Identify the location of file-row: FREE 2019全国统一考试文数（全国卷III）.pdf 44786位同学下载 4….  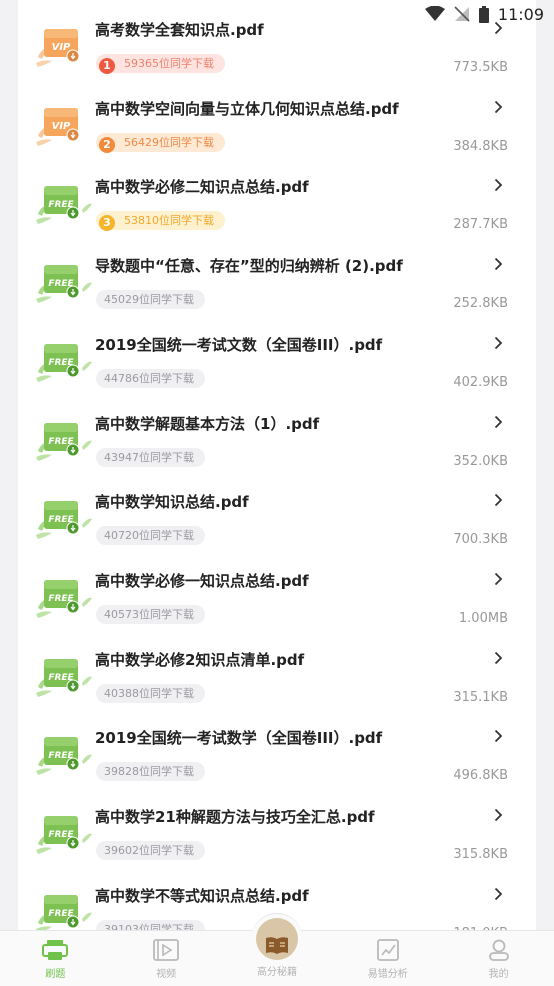
(277, 353).